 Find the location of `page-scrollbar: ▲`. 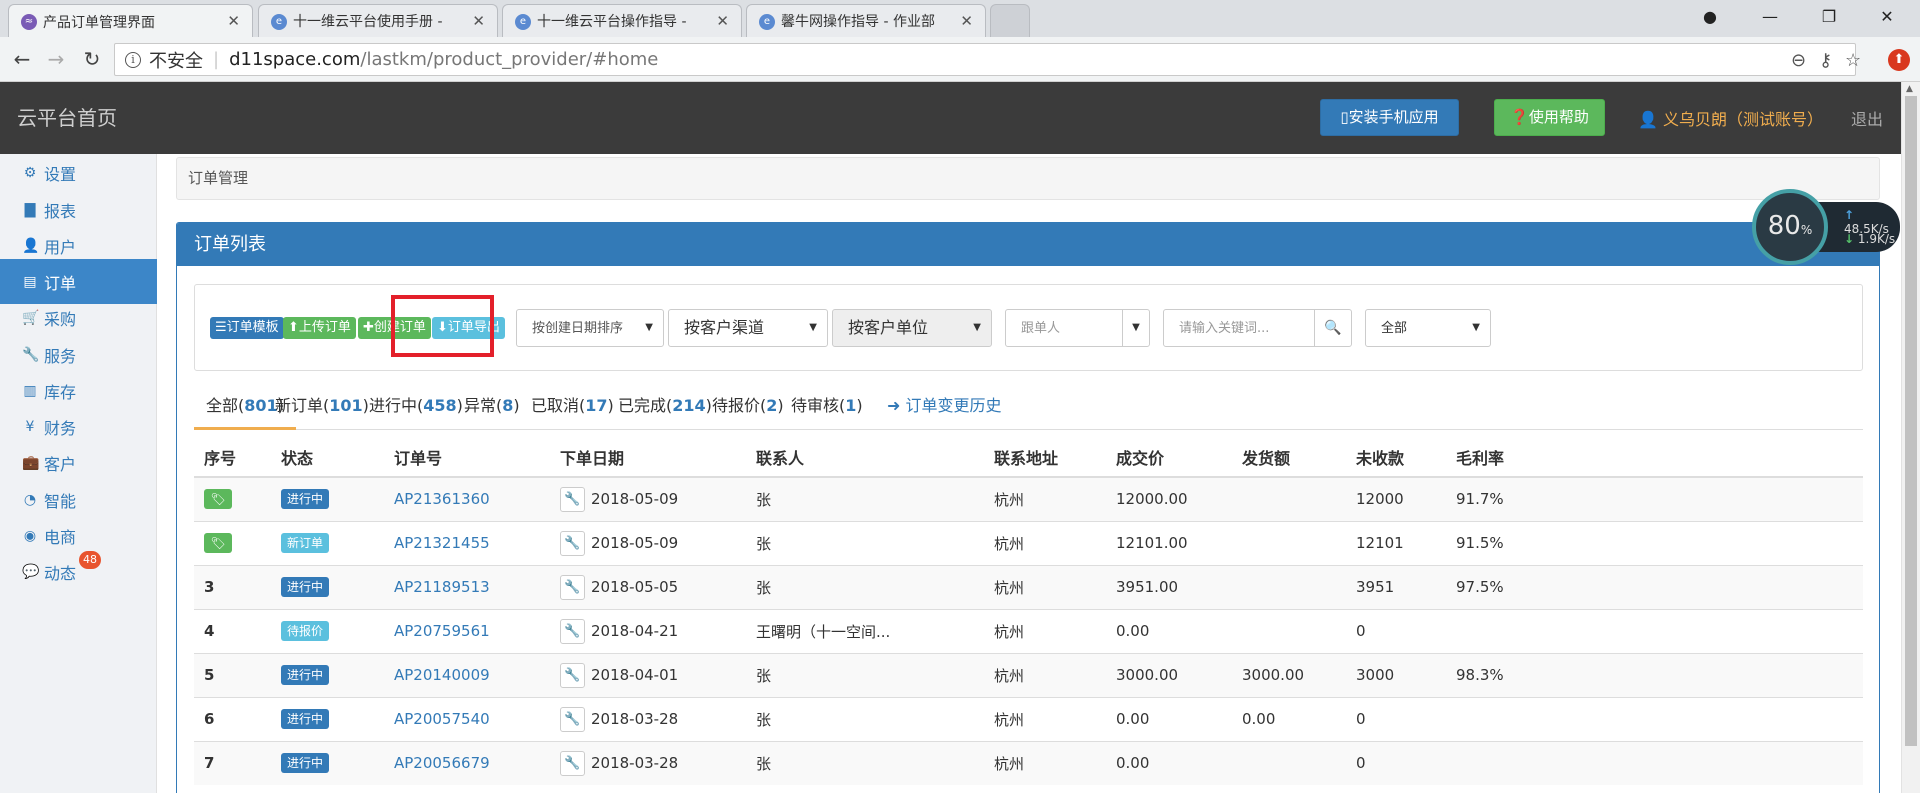

page-scrollbar: ▲ is located at coordinates (1910, 437).